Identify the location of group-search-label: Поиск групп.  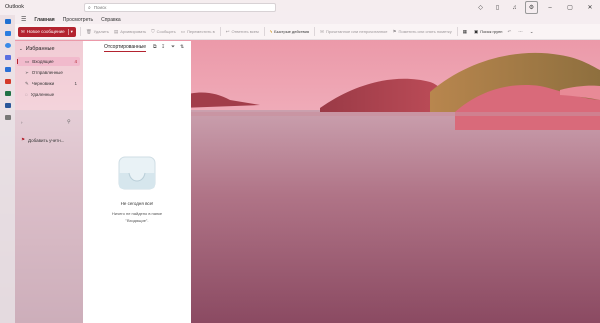
(491, 31).